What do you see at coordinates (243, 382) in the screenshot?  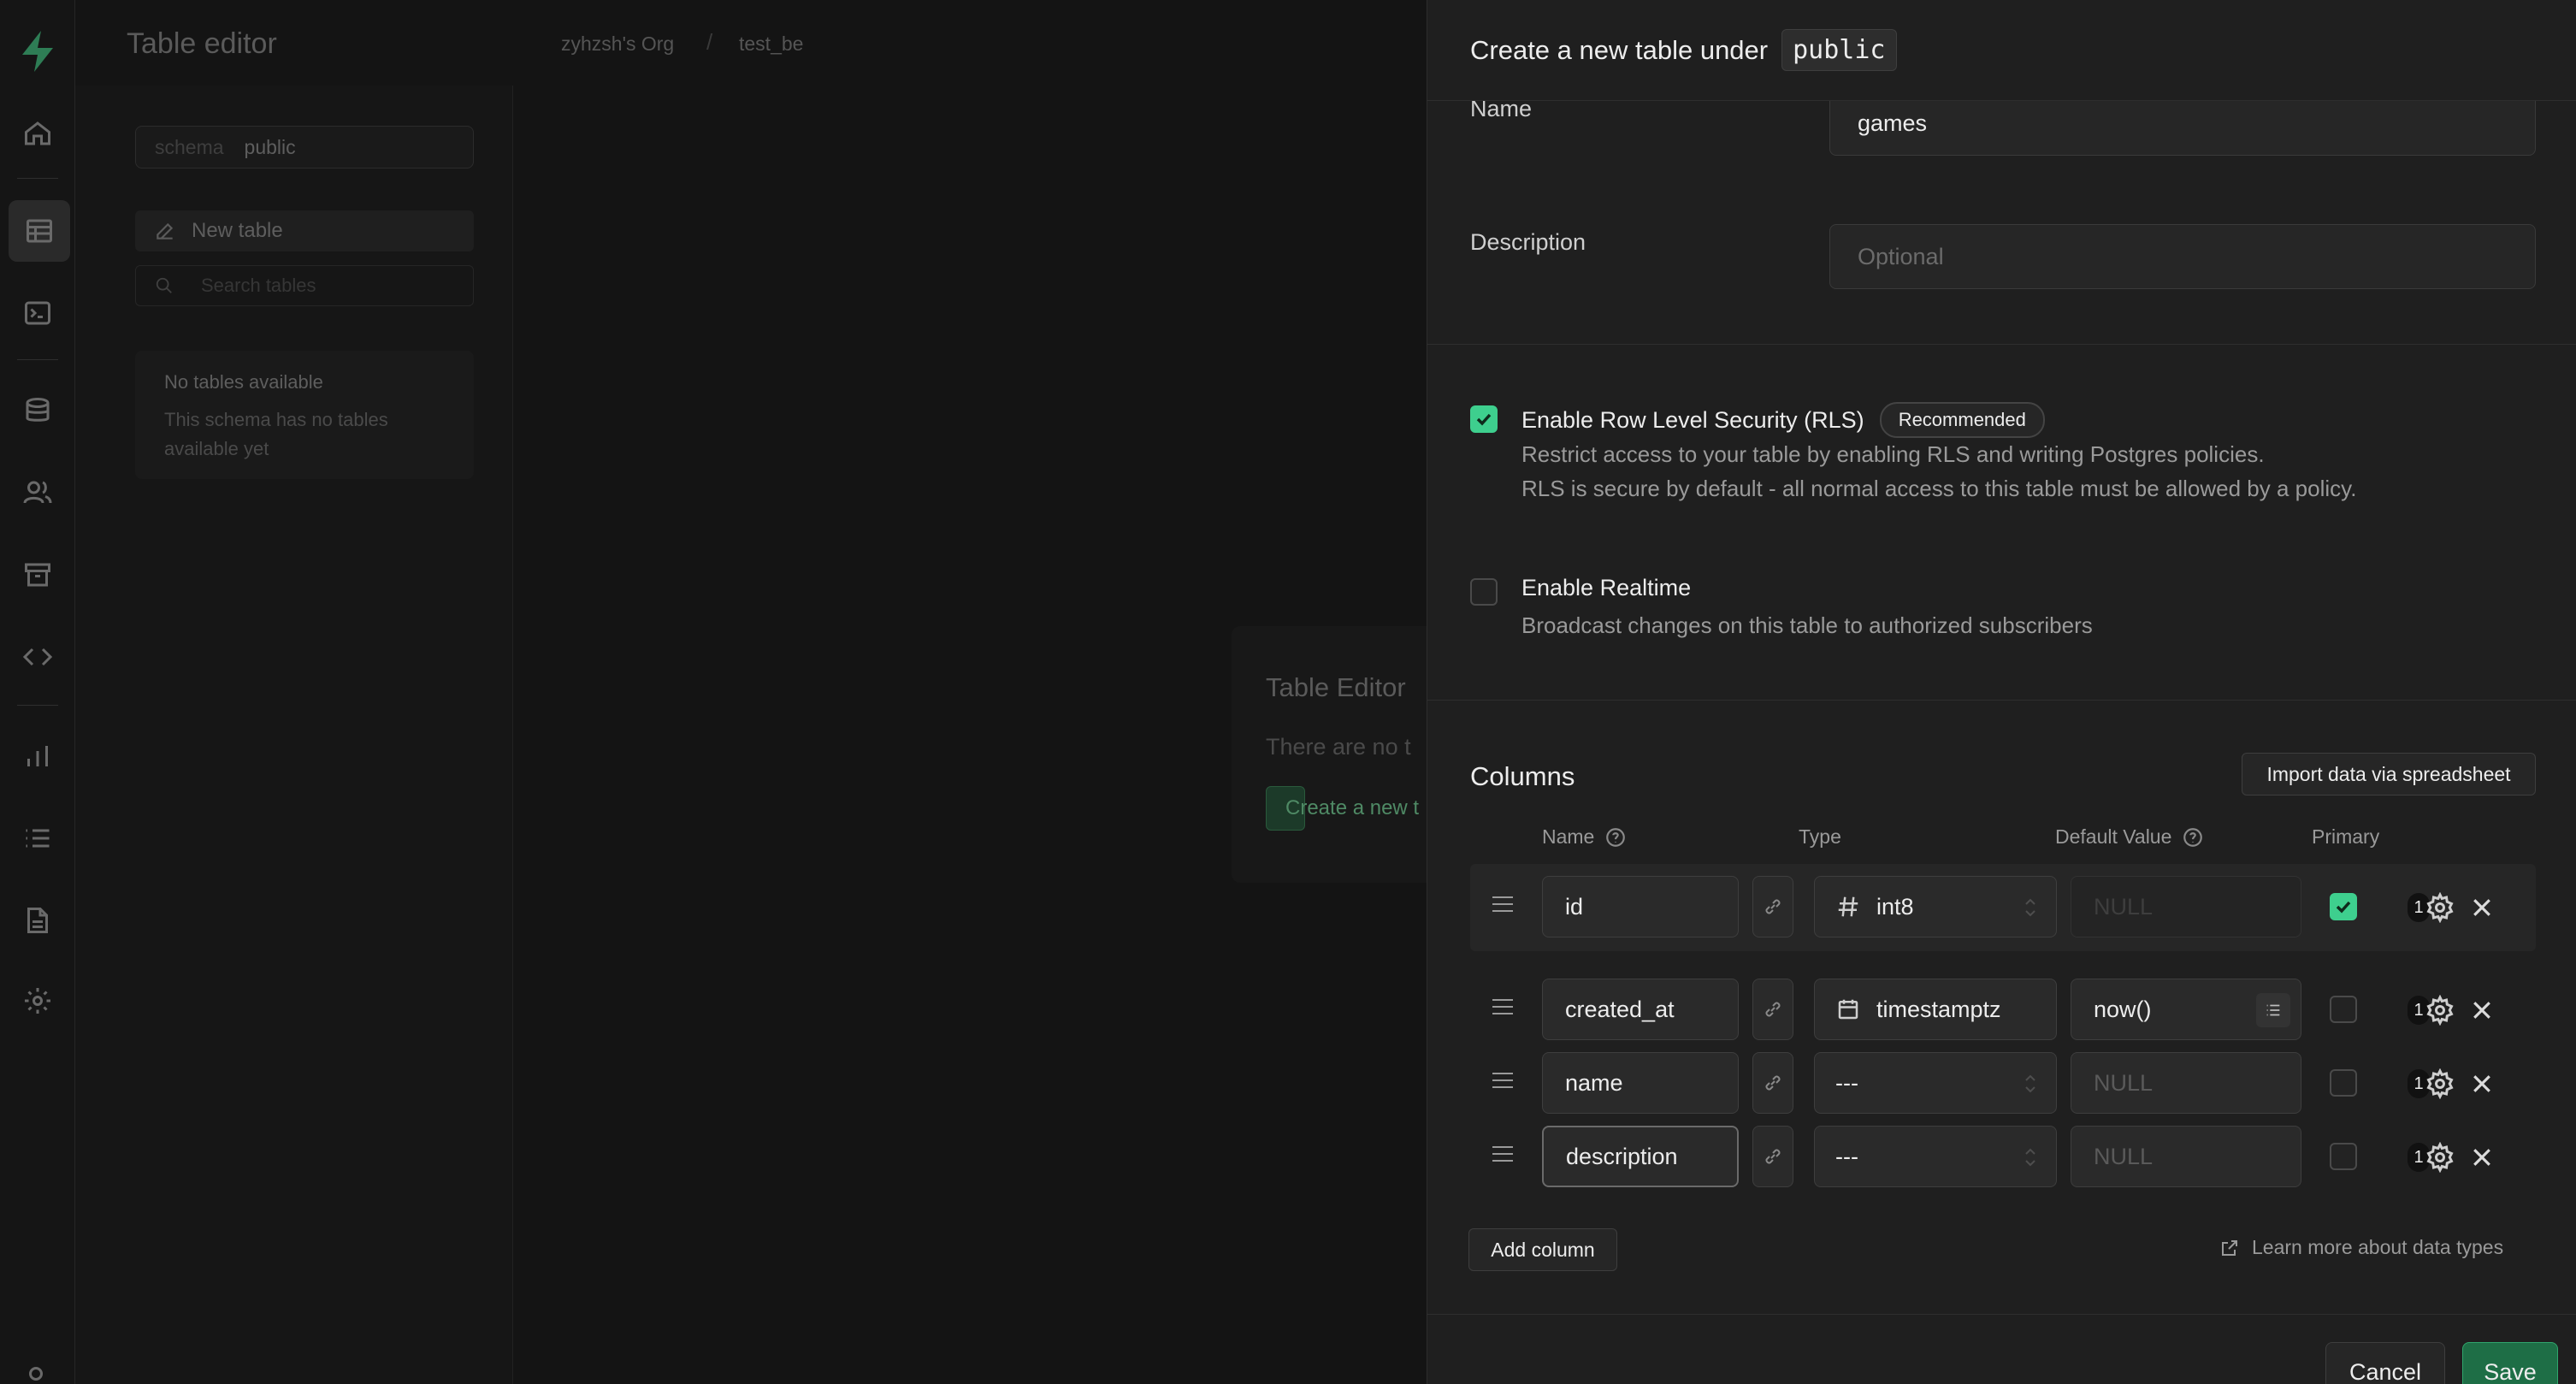 I see `empty-title: No tables available` at bounding box center [243, 382].